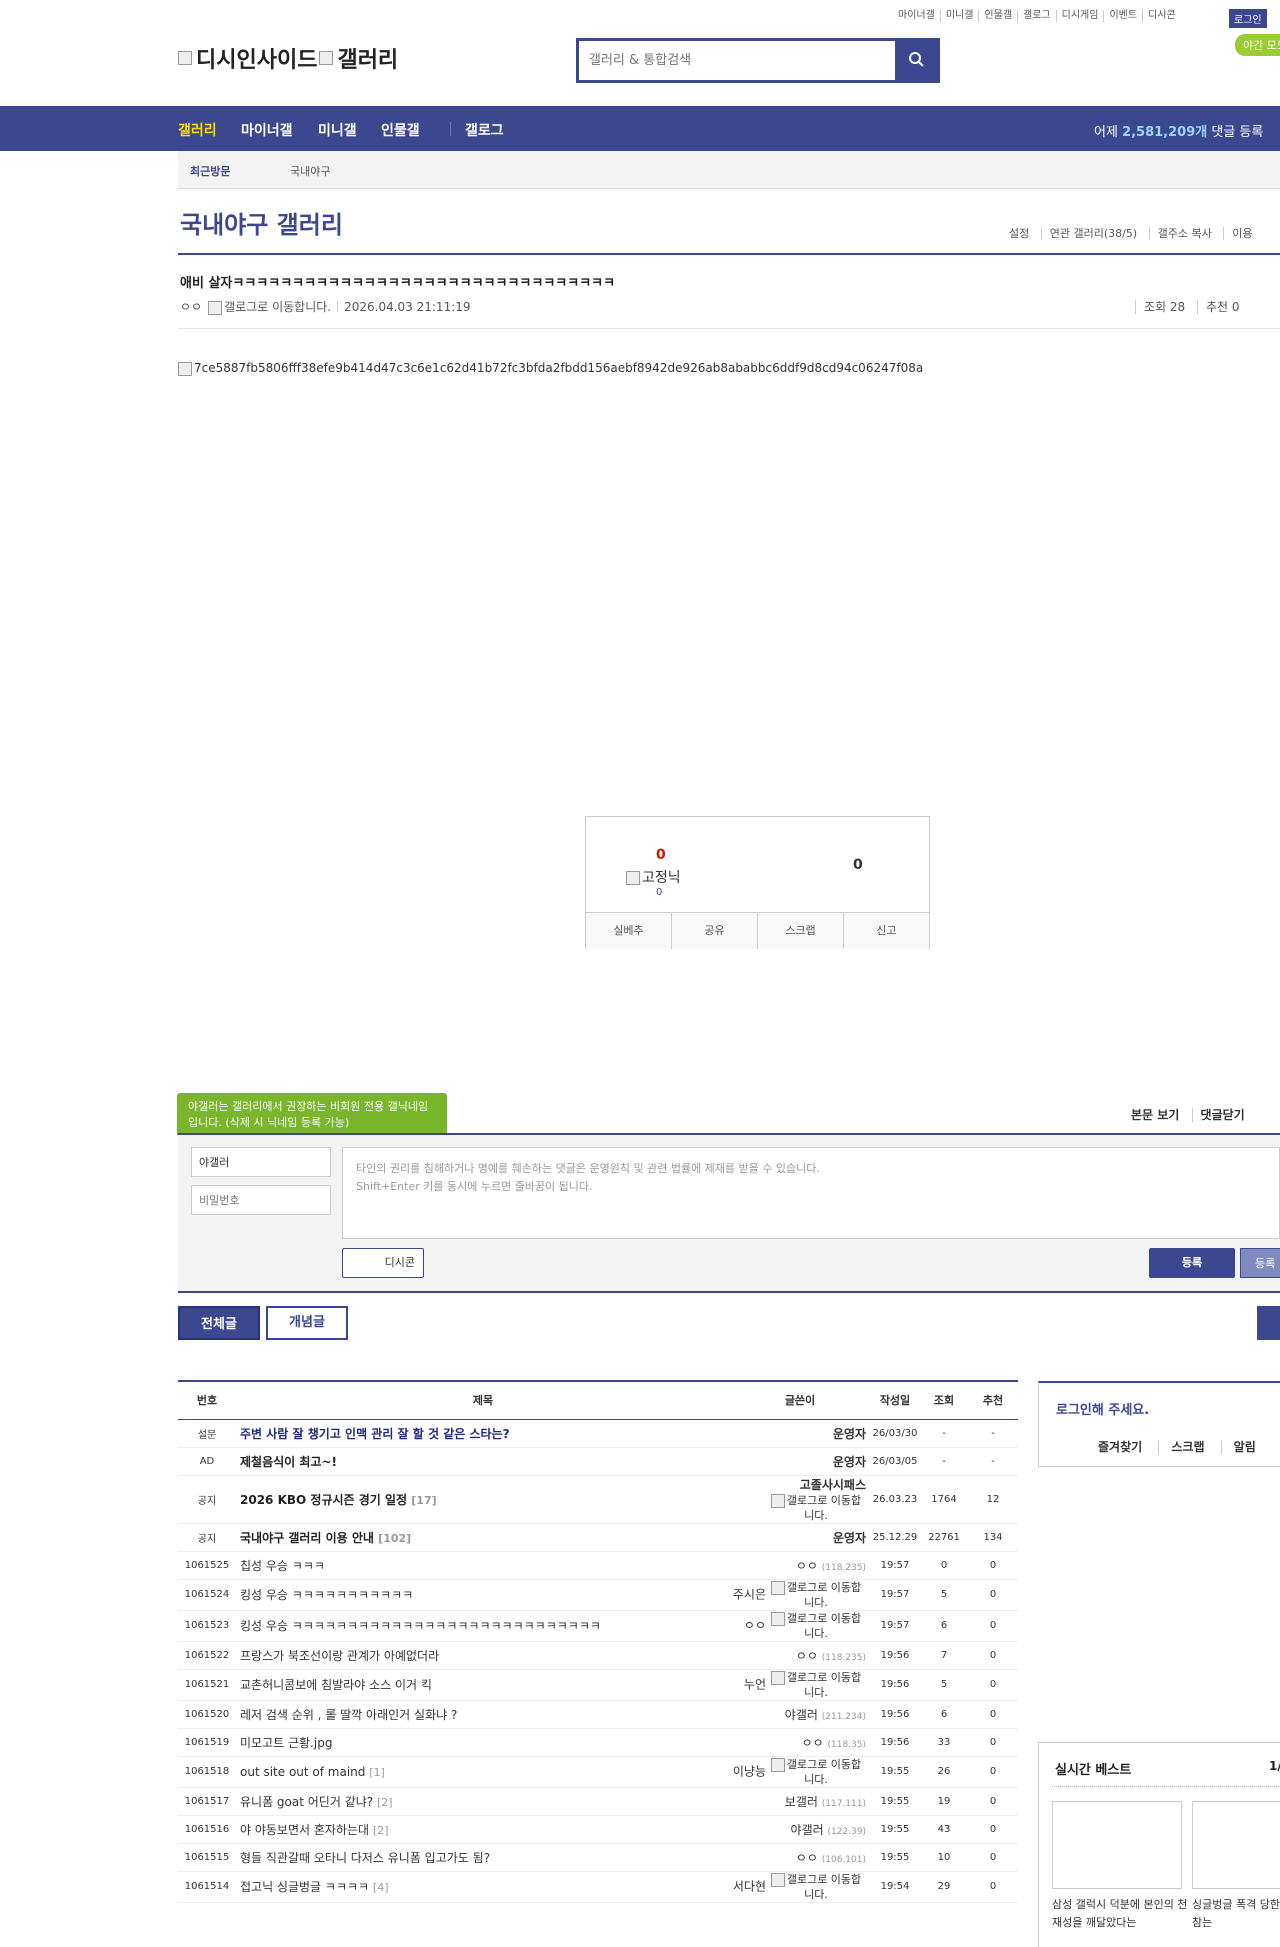 The width and height of the screenshot is (1280, 1947). Describe the element at coordinates (483, 1537) in the screenshot. I see `post-subject: 국내야구 갤러리 이용 안내 [102]` at that location.